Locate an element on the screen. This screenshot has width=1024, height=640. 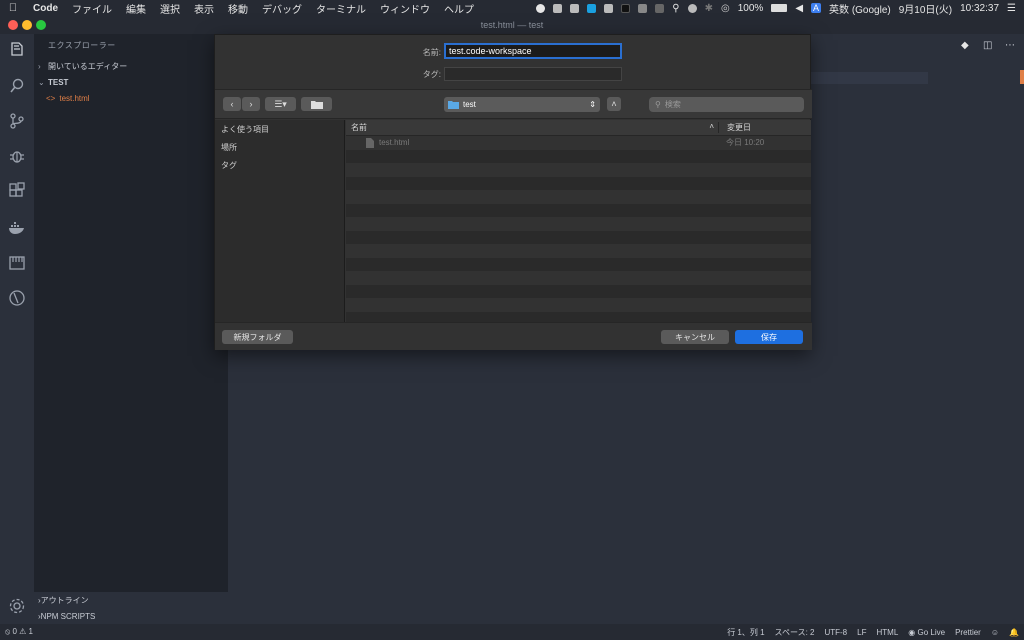
input-source-label: 英数 (Google) is located at coordinates (860, 8).